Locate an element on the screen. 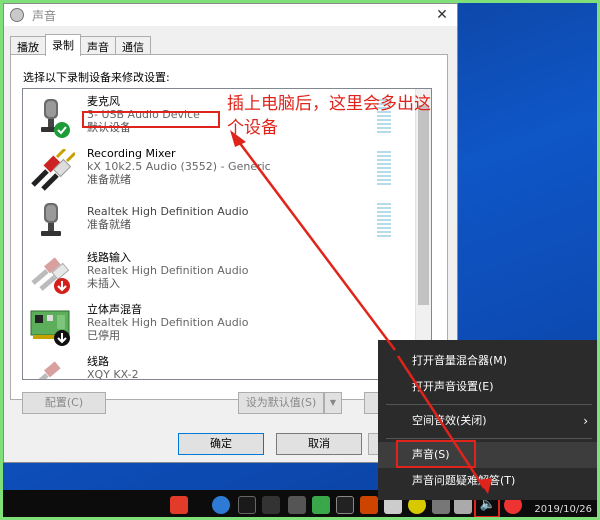  line-cable-icon is located at coordinates (49, 370).